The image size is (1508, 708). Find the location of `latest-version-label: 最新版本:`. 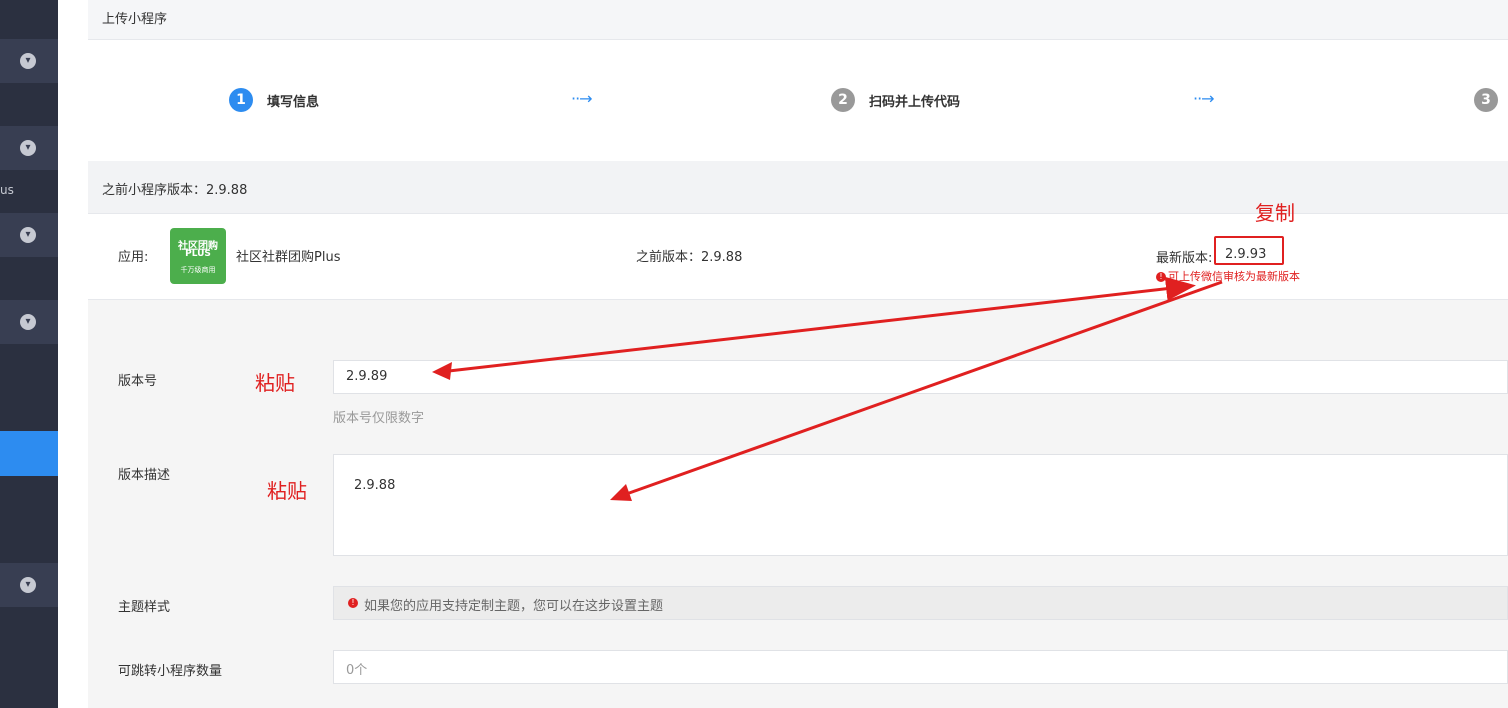

latest-version-label: 最新版本: is located at coordinates (1184, 258).